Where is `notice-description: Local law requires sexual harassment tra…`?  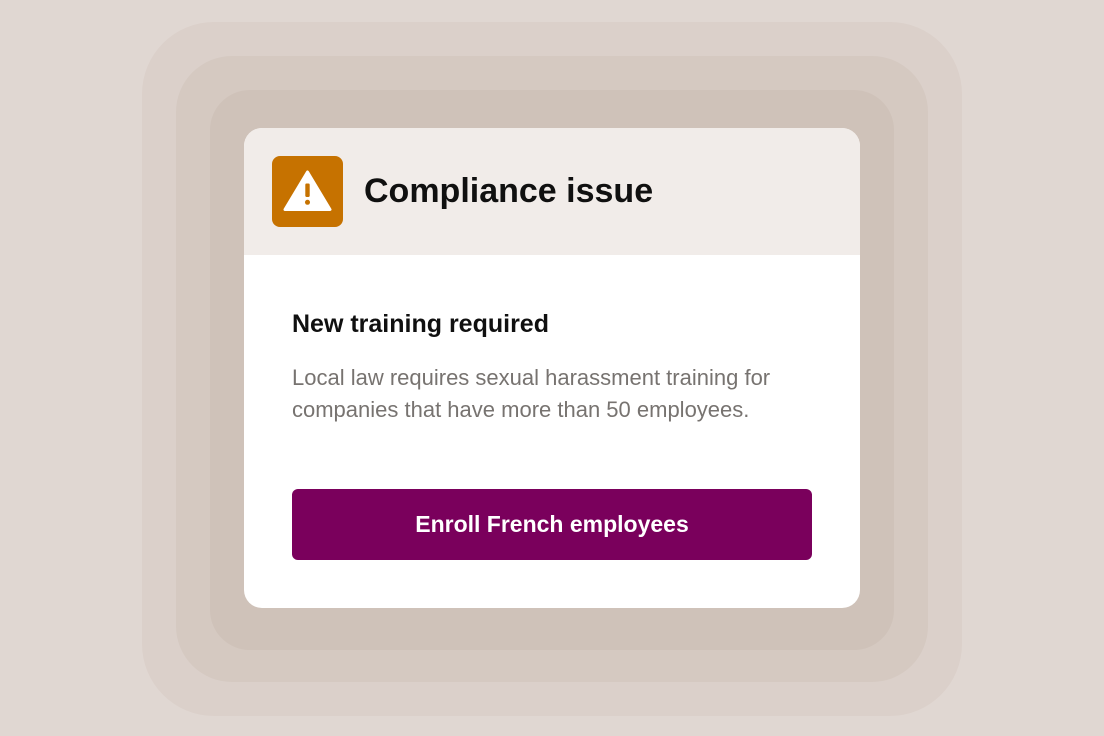 notice-description: Local law requires sexual harassment tra… is located at coordinates (531, 393).